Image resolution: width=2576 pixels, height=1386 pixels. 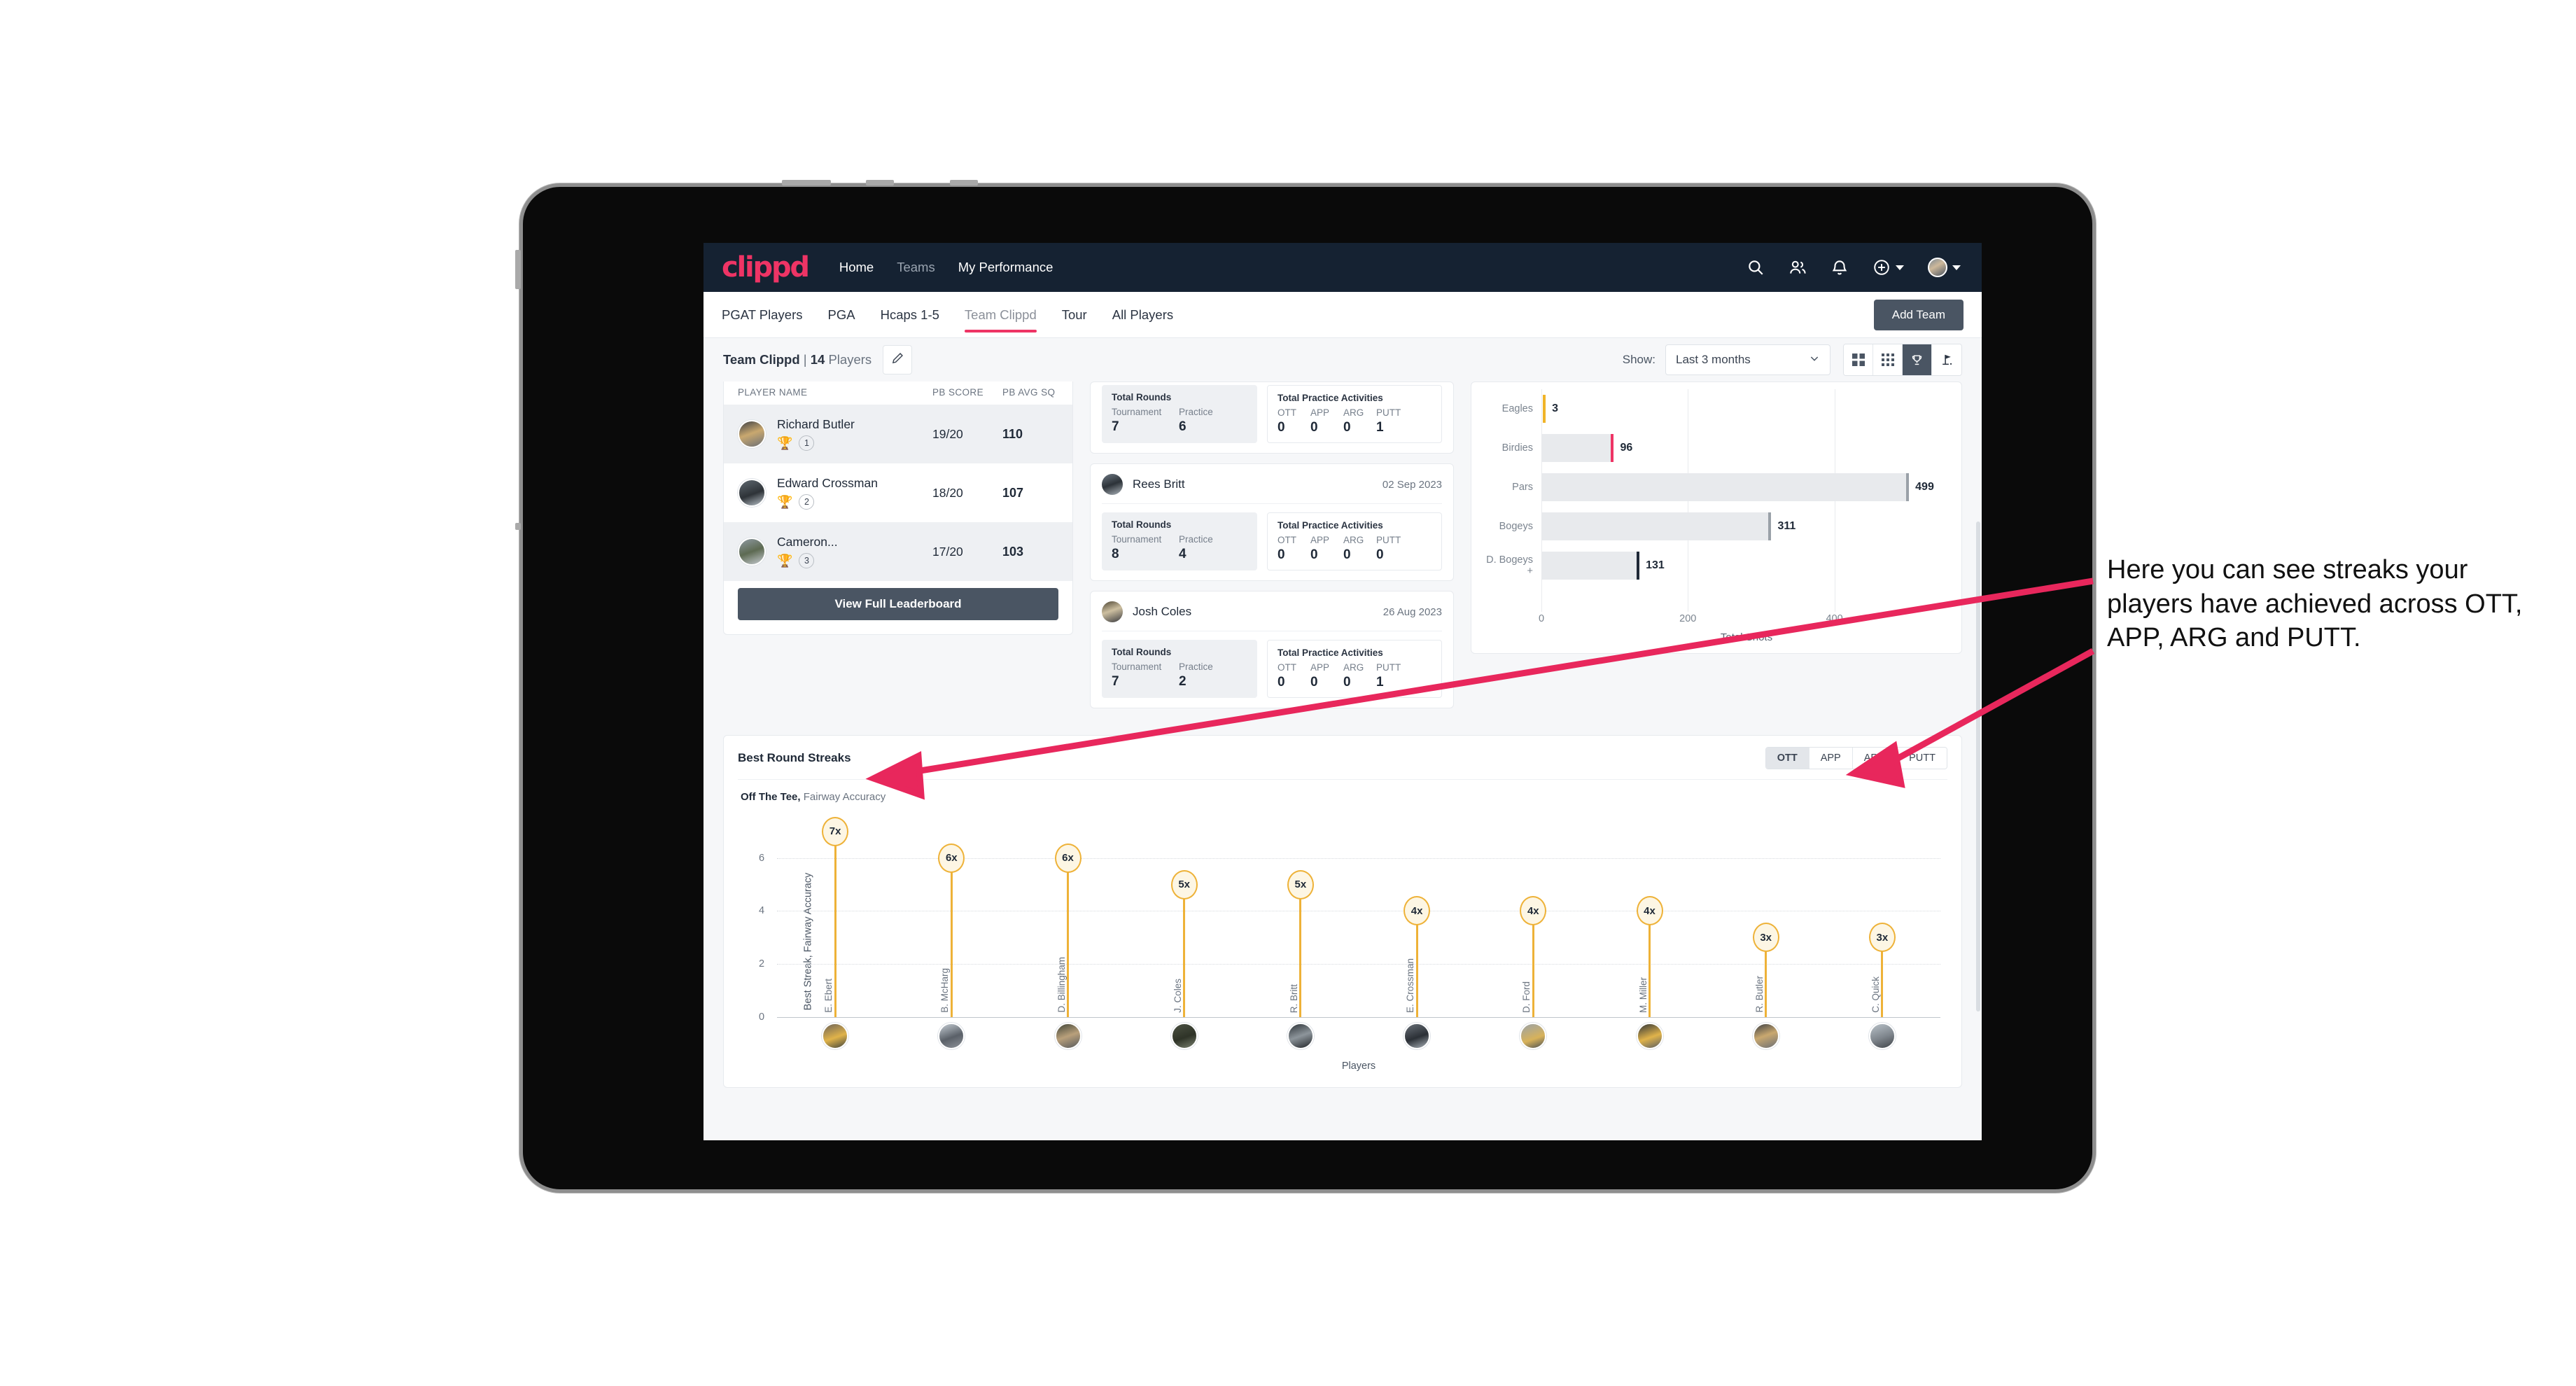 I want to click on tab-hcaps-1-5: Hcaps 1-5, so click(x=910, y=315).